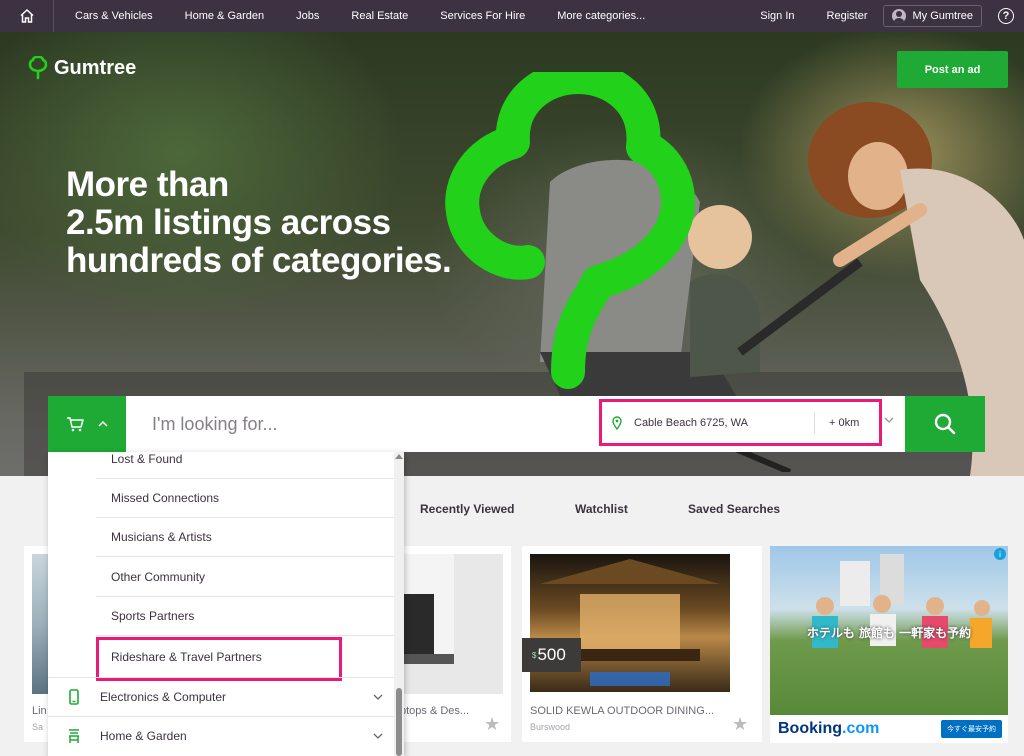 The height and width of the screenshot is (756, 1024). I want to click on location-pin-icon, so click(617, 422).